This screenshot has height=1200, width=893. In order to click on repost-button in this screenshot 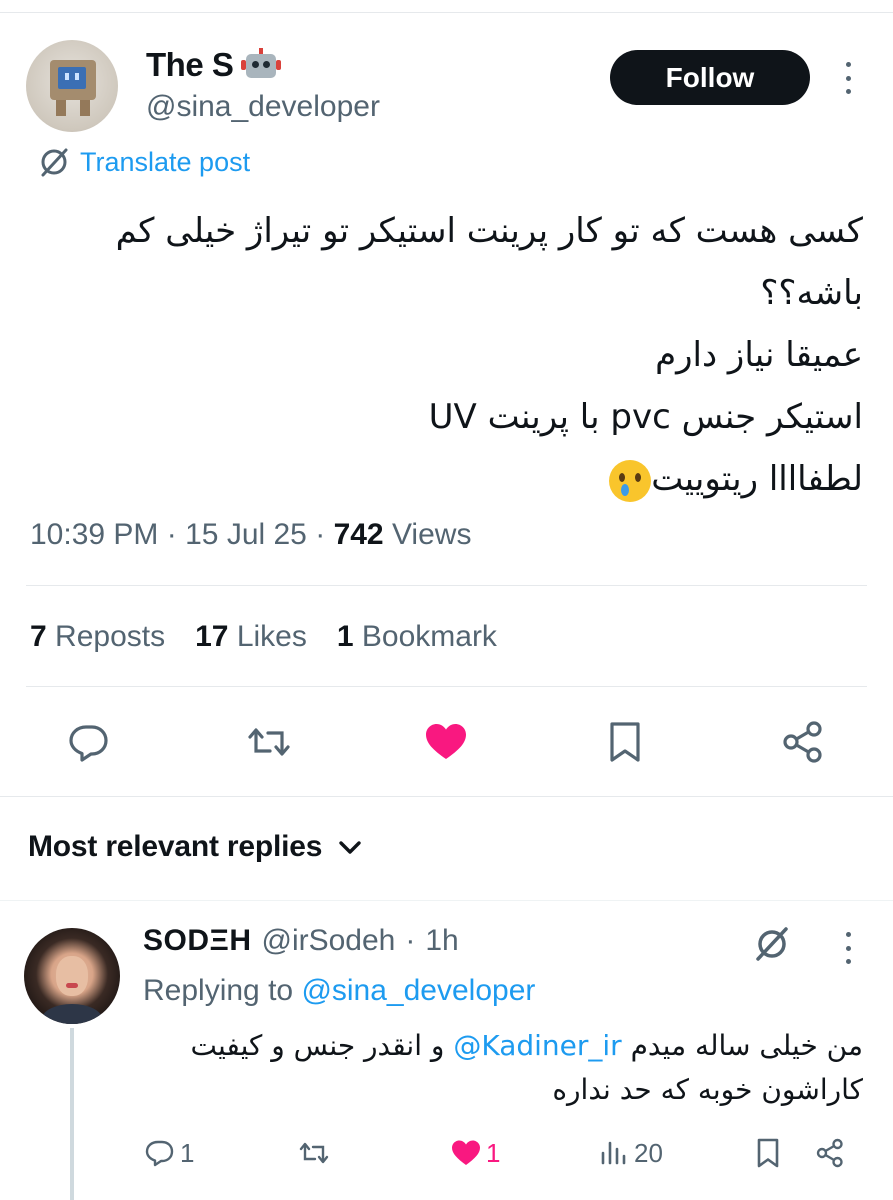, I will do `click(269, 742)`.